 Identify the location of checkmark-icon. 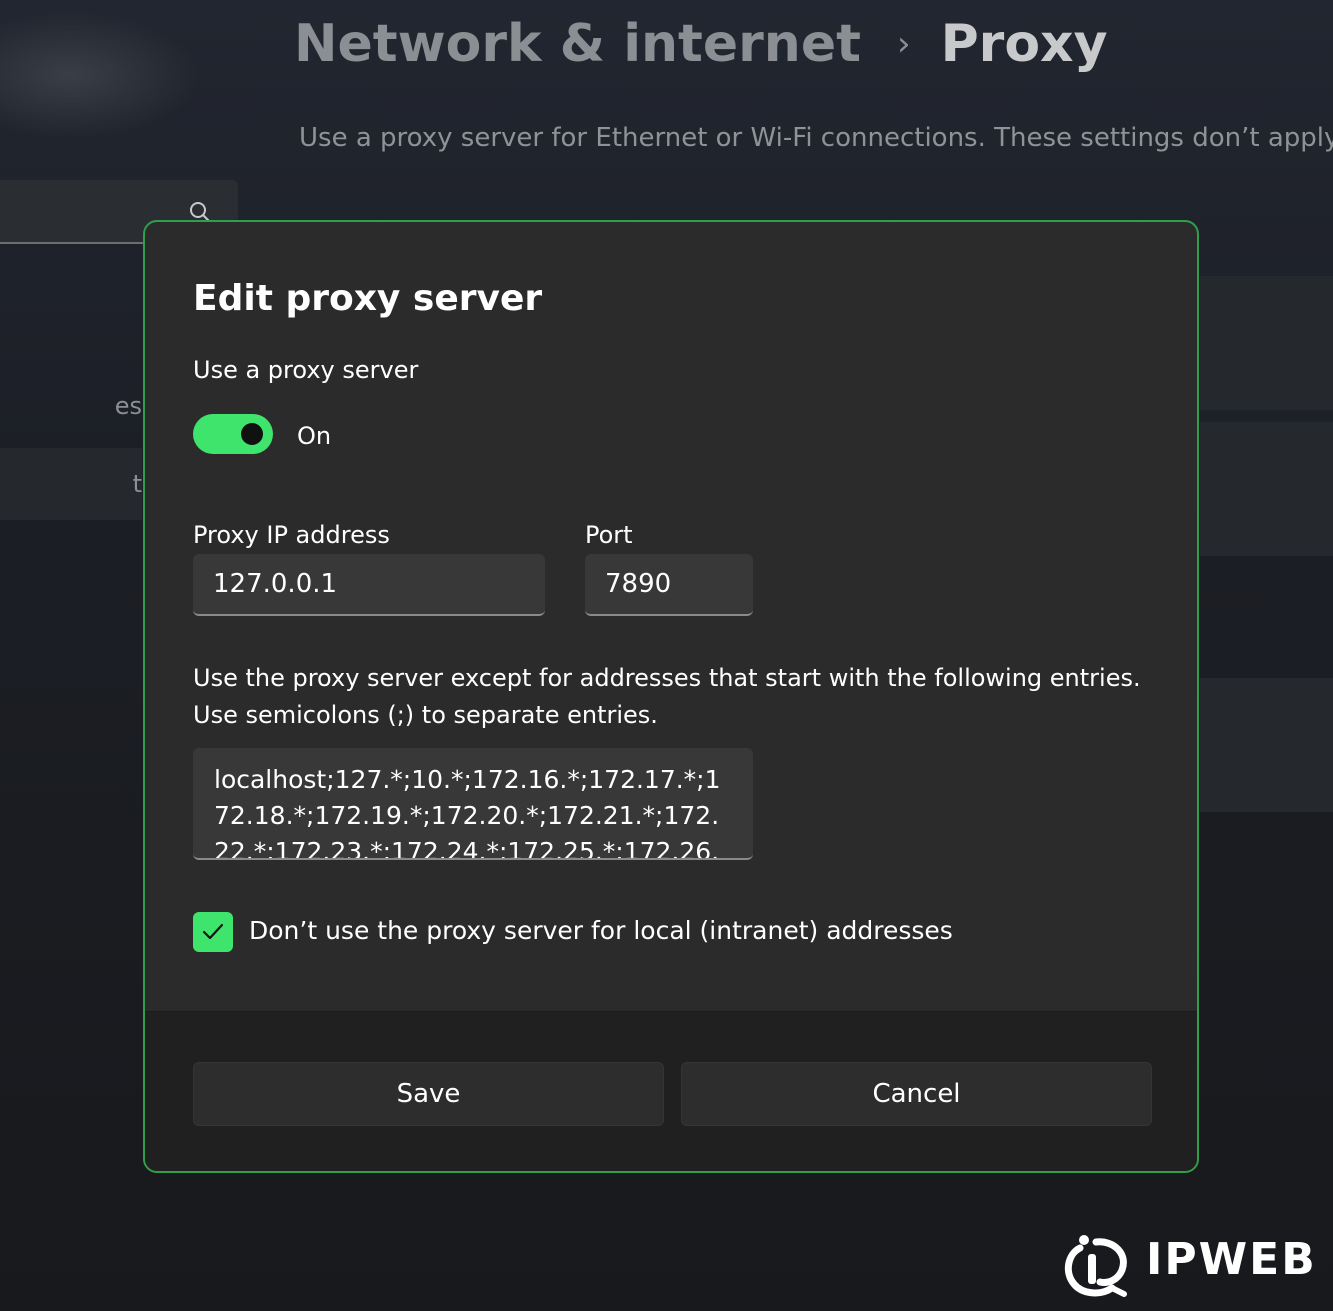
(213, 931).